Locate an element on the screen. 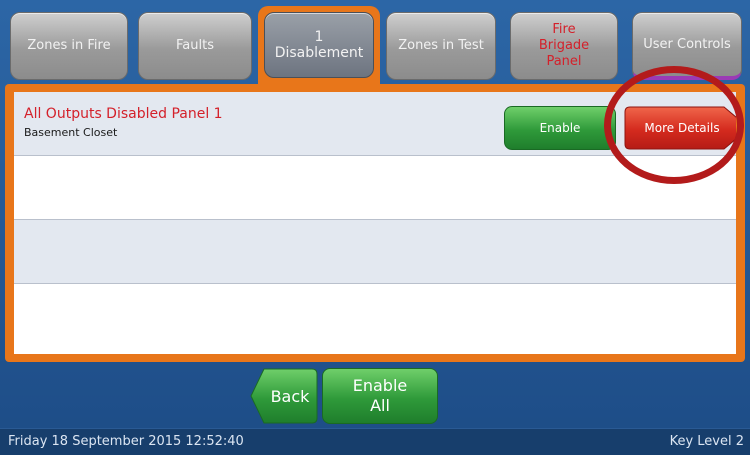 The height and width of the screenshot is (455, 750). tab-label-line: Brigade is located at coordinates (564, 45).